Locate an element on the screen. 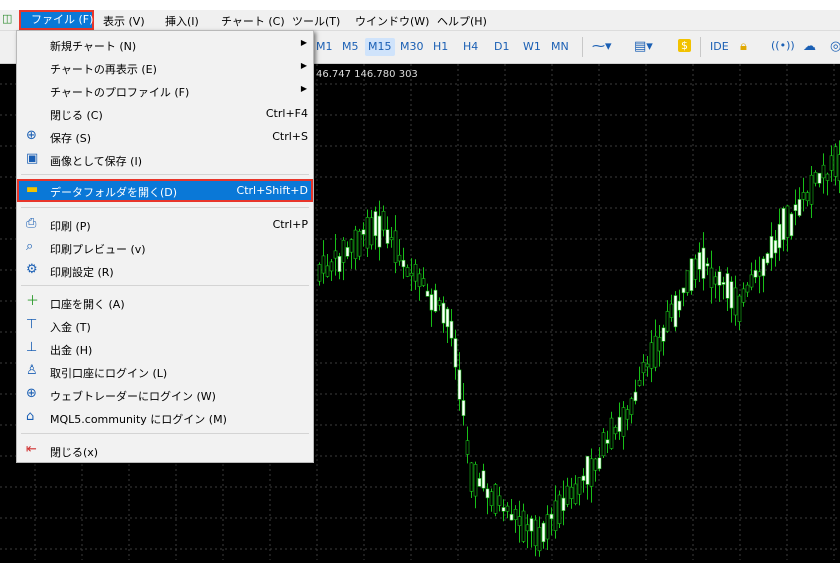 The height and width of the screenshot is (563, 840). lock-icon: 🔒︎ is located at coordinates (743, 46).